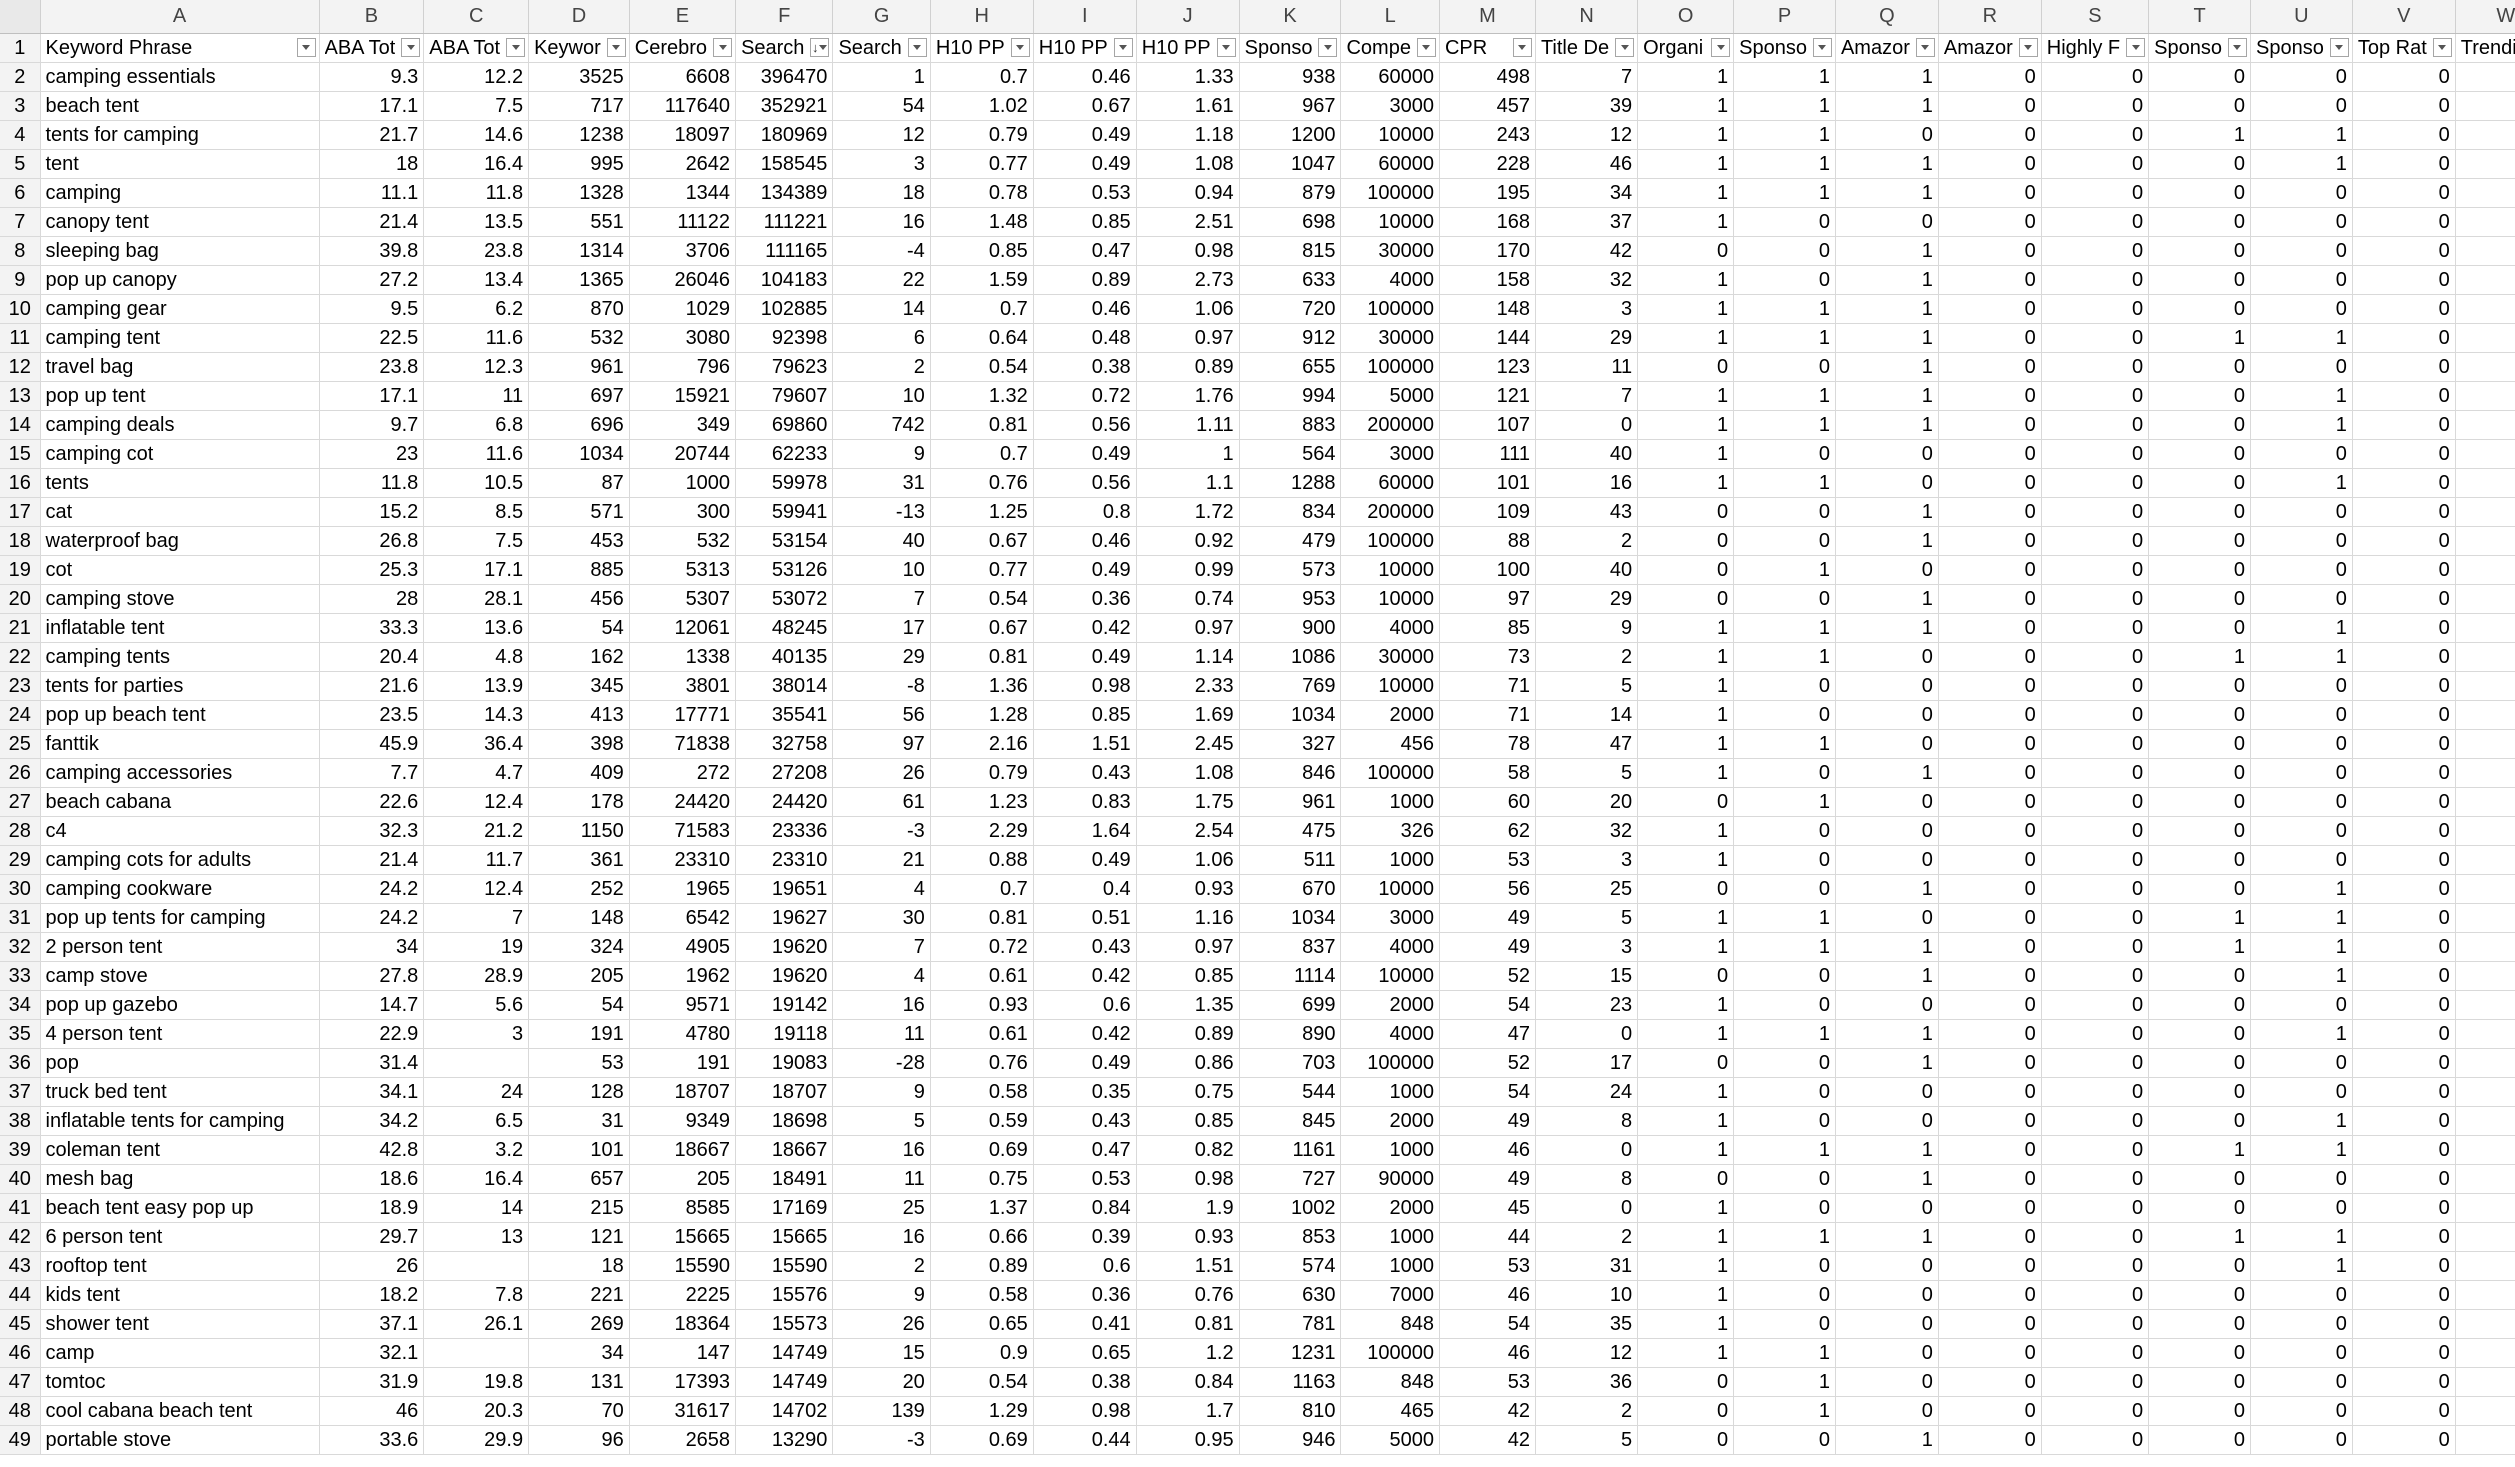 This screenshot has height=1467, width=2515. I want to click on data-cell: 42, so click(1587, 251).